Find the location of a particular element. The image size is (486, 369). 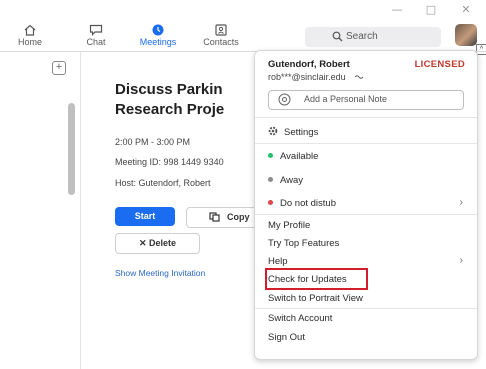

scrollbar is located at coordinates (71, 149).